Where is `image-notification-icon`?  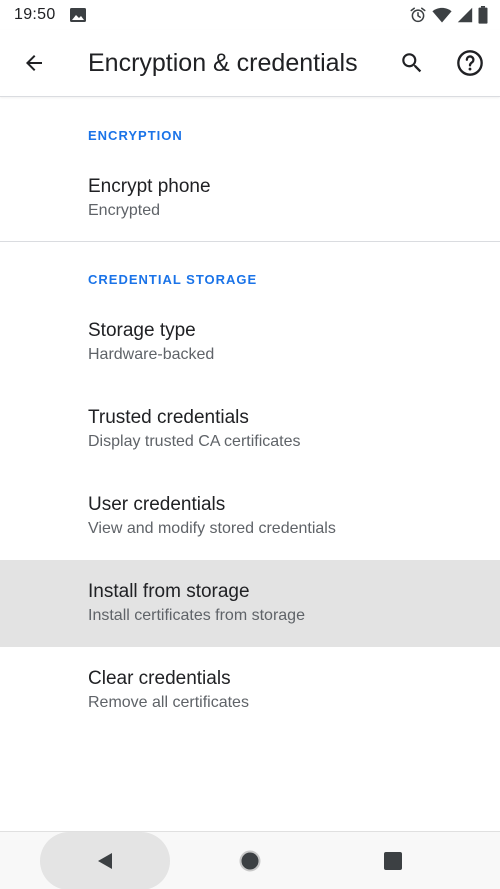 image-notification-icon is located at coordinates (78, 15).